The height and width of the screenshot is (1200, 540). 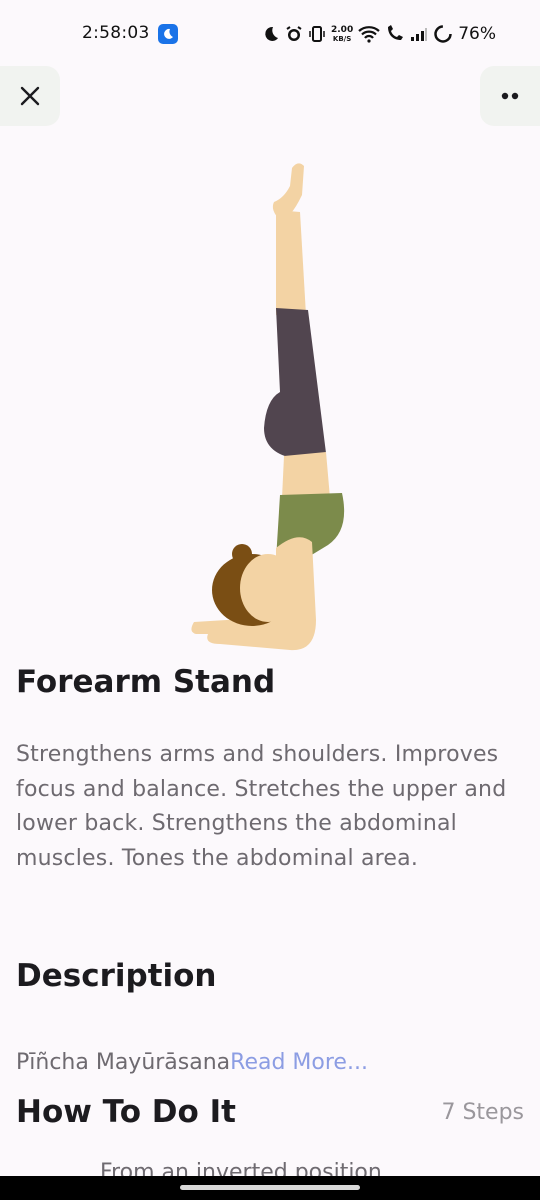 I want to click on alarm-icon, so click(x=294, y=33).